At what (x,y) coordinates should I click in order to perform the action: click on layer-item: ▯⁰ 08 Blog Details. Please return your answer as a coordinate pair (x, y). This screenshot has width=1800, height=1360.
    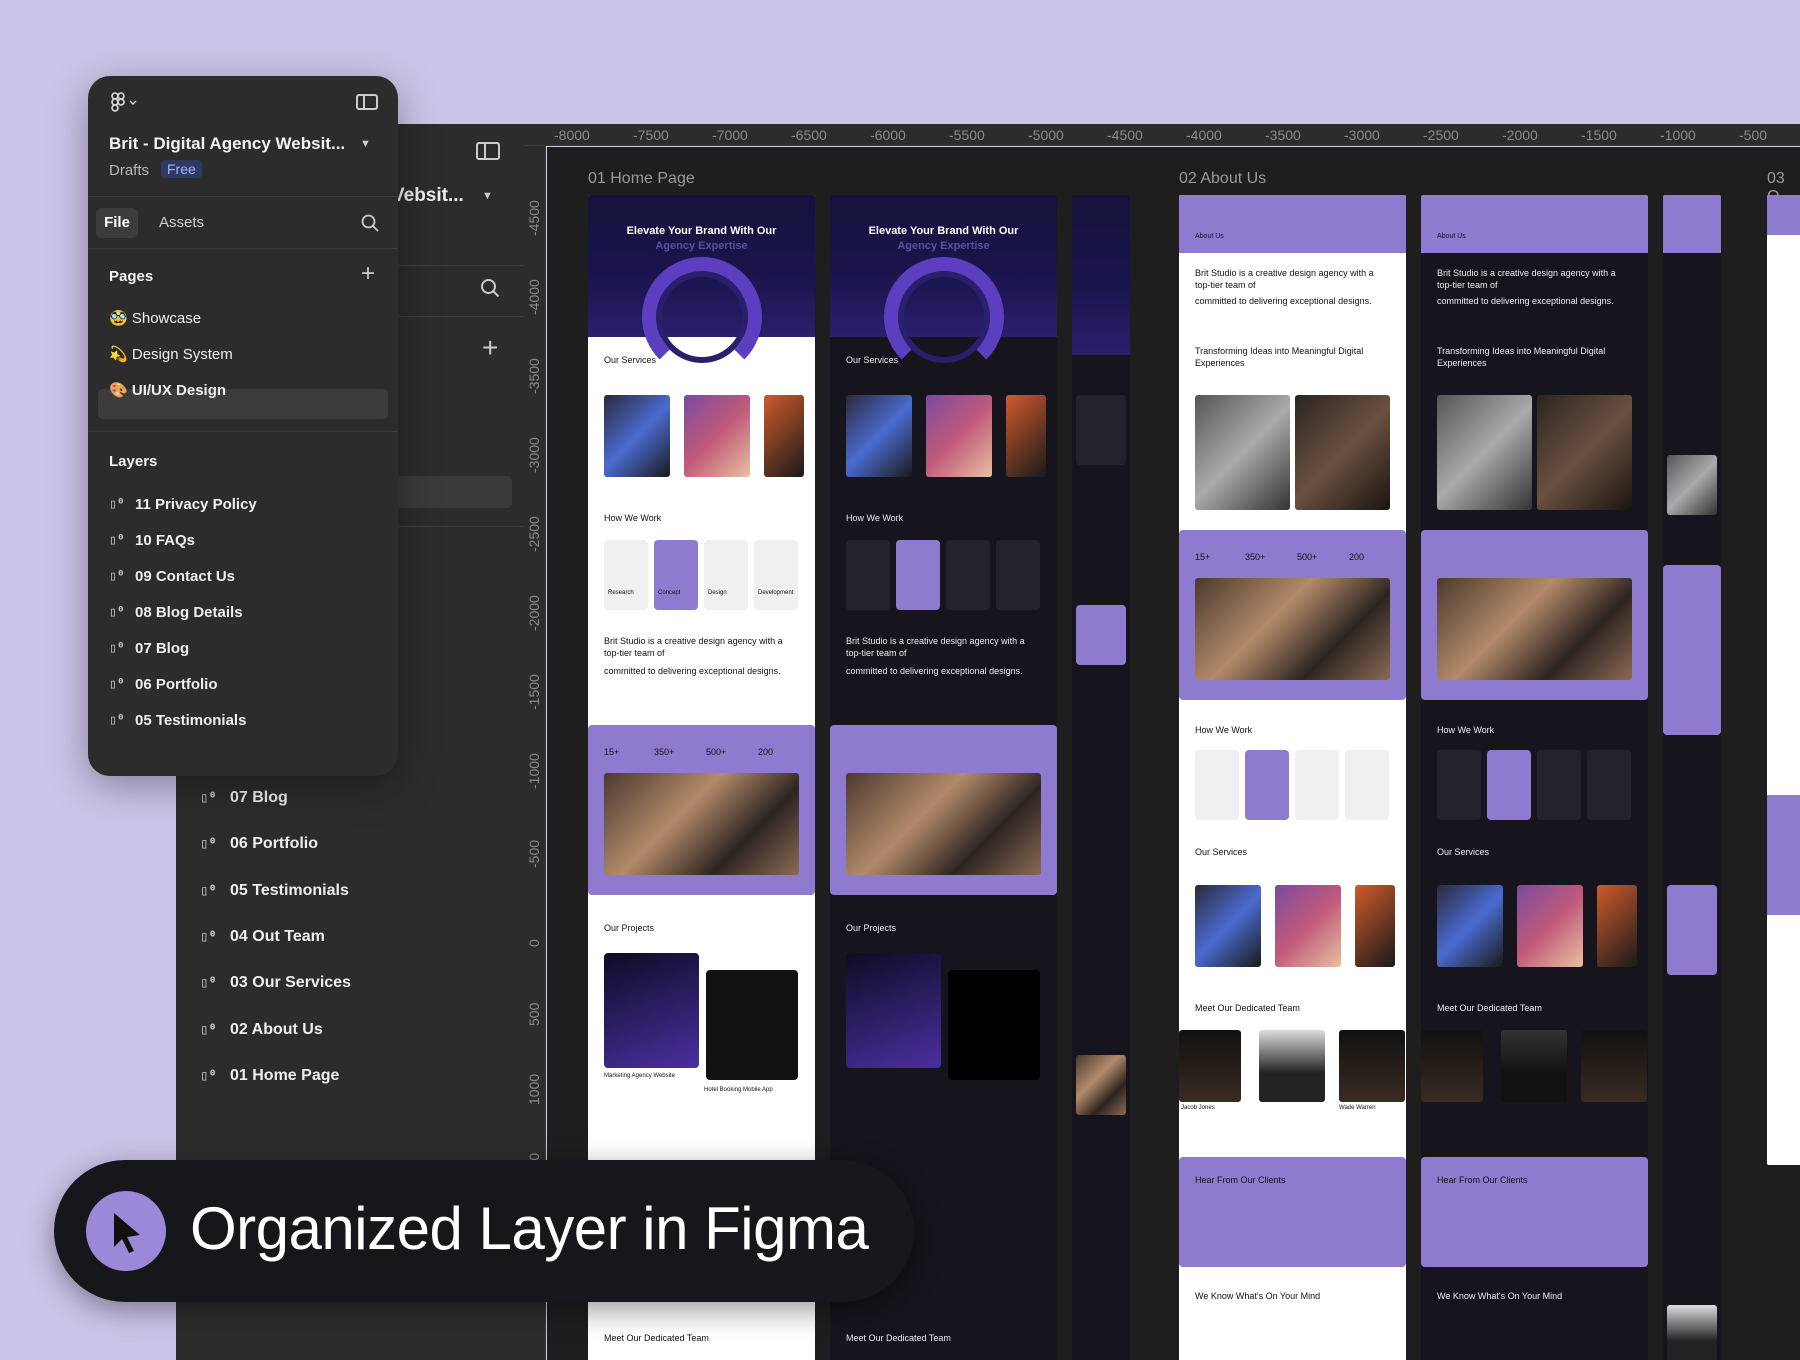
    Looking at the image, I should click on (176, 612).